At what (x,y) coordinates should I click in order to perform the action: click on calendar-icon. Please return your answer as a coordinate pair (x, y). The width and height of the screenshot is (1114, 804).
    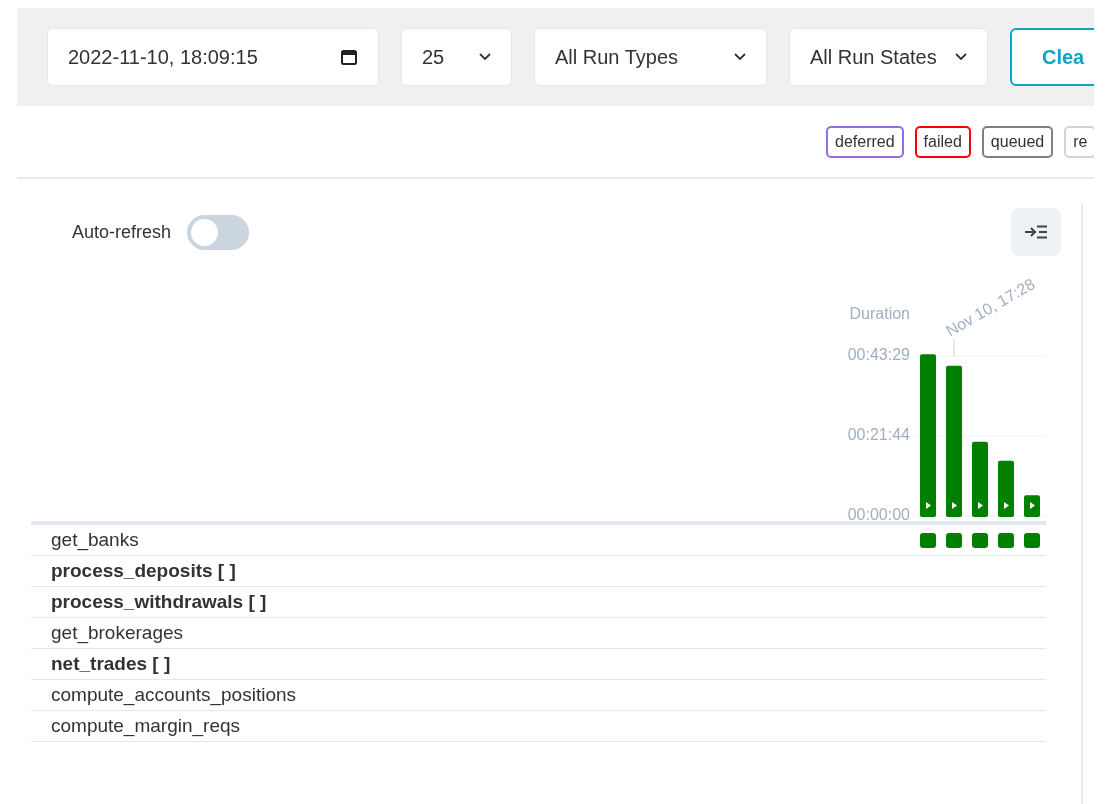
    Looking at the image, I should click on (349, 57).